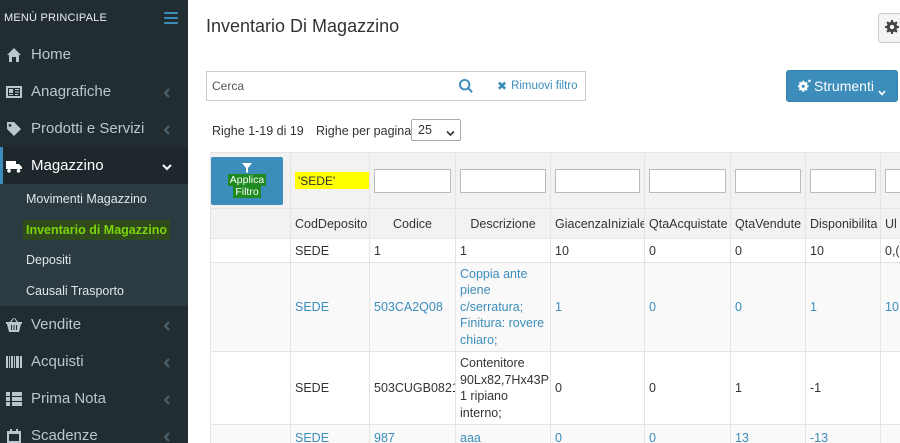 This screenshot has height=443, width=900. I want to click on rows-info: Righe 1-19 di 19, so click(258, 131).